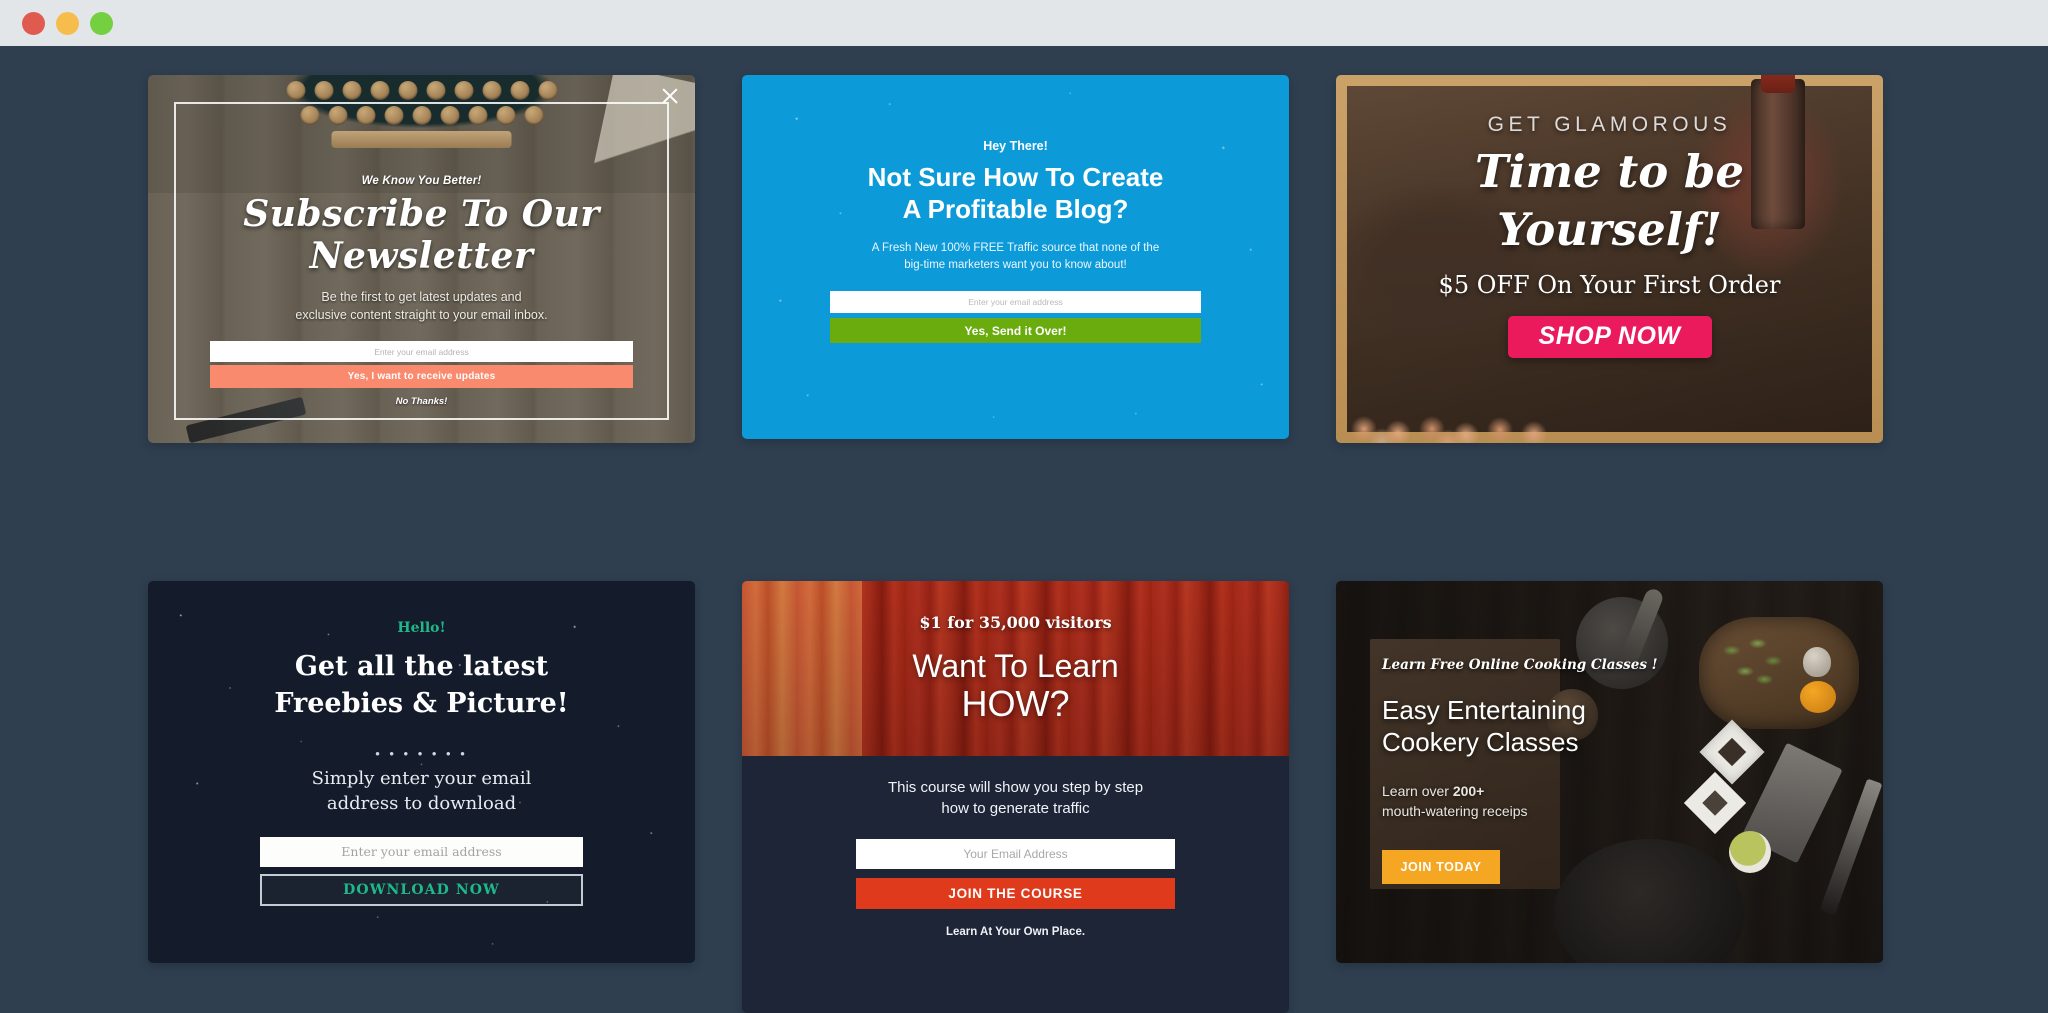  Describe the element at coordinates (421, 181) in the screenshot. I see `eyebrow-text: We Know You Better!` at that location.